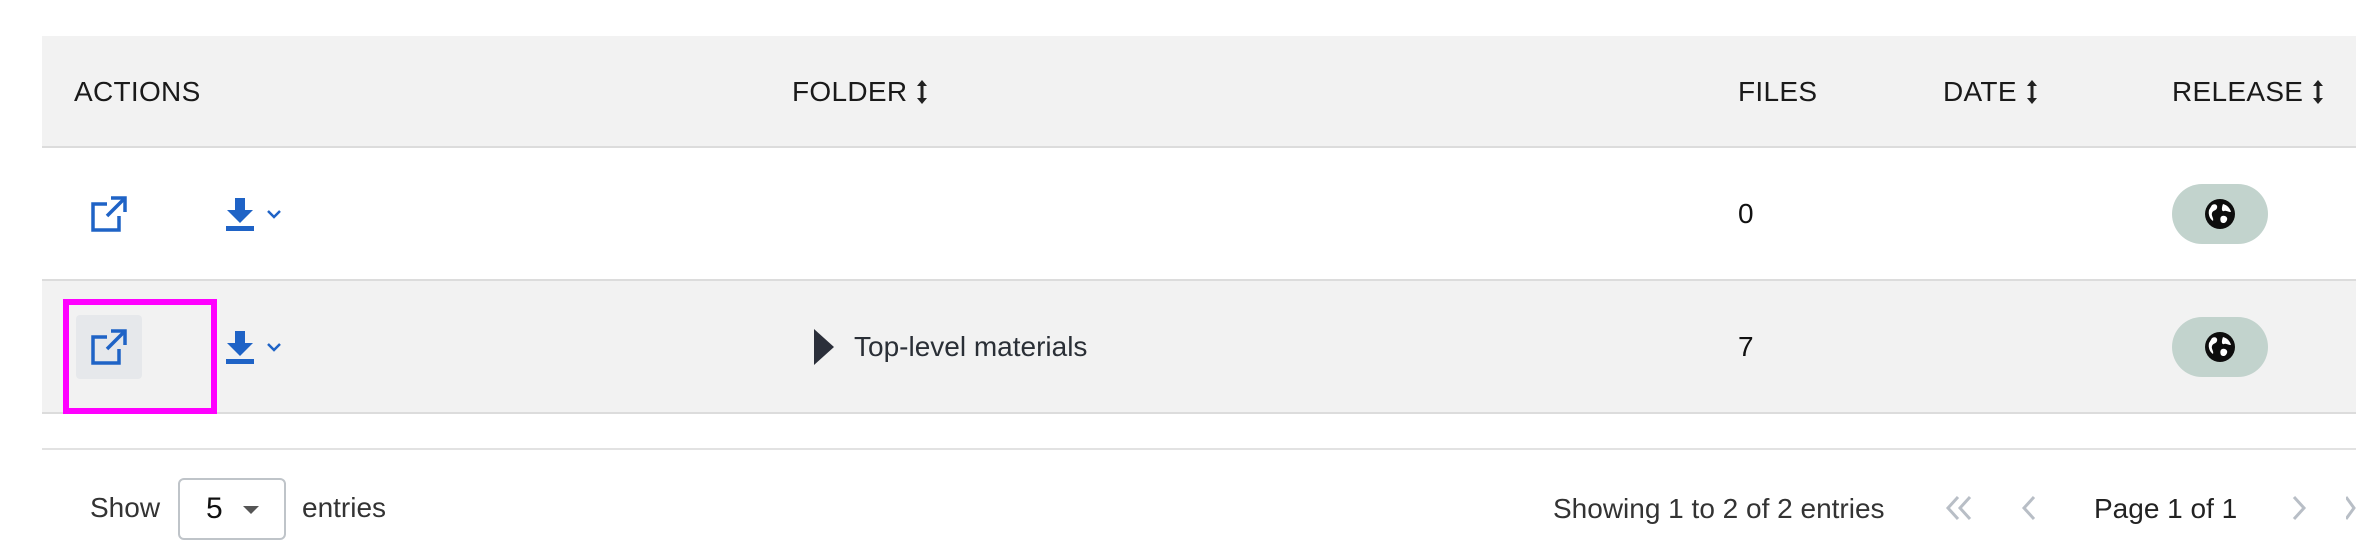 This screenshot has width=2356, height=552. I want to click on show-label: Show, so click(125, 507).